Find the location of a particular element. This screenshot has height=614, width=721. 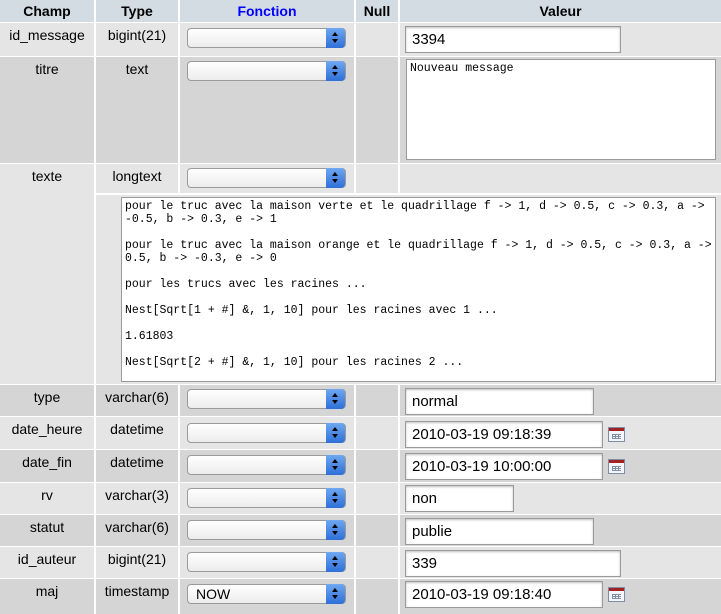

field-type-titre: text is located at coordinates (137, 69).